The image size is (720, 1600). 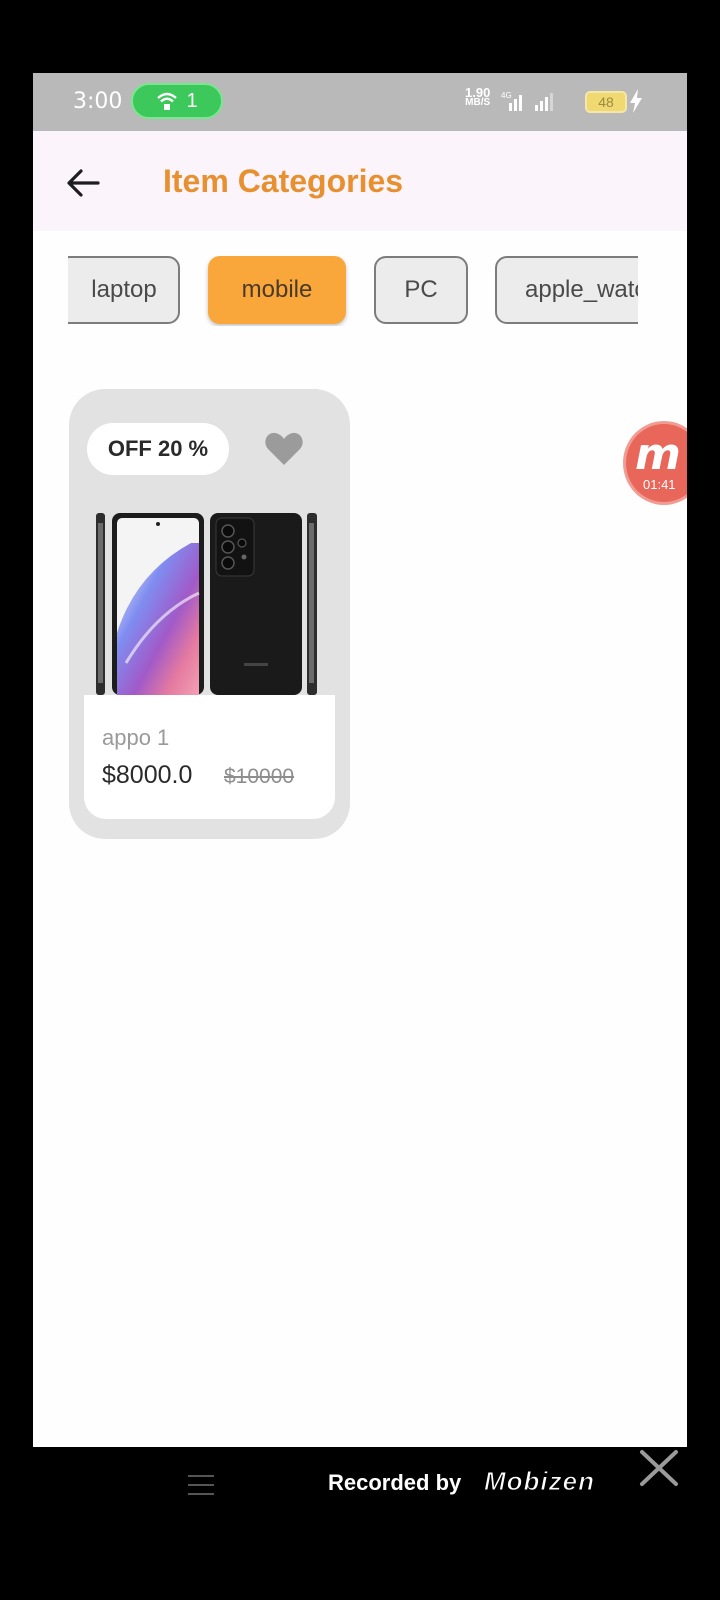 I want to click on network-speed: 1.90 MB/S, so click(x=478, y=97).